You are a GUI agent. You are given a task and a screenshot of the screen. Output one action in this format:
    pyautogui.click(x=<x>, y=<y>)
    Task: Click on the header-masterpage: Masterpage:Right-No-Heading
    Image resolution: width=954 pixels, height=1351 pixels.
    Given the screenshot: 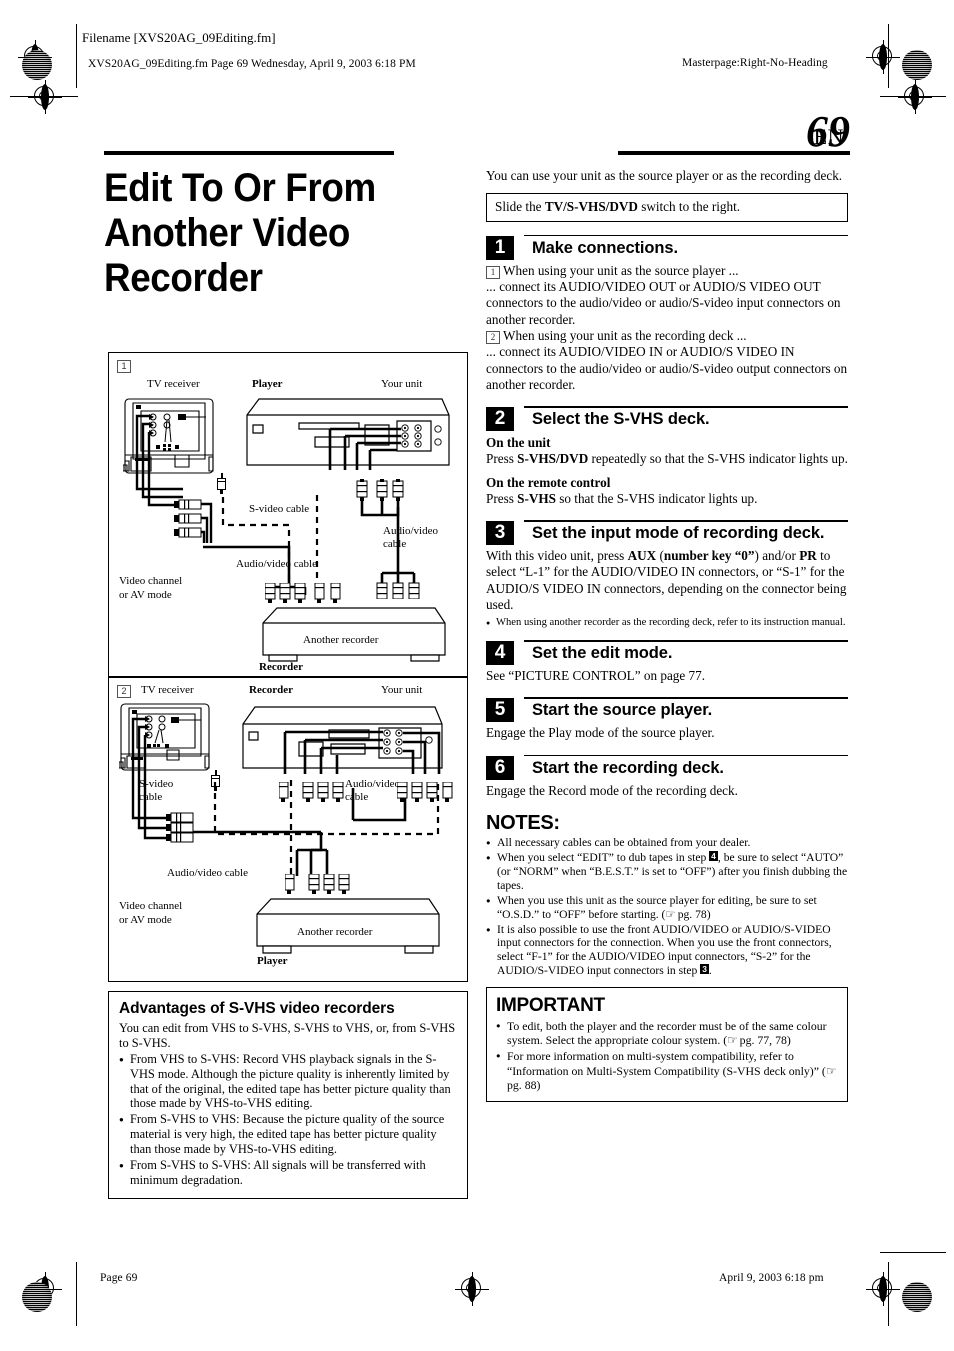 What is the action you would take?
    pyautogui.click(x=755, y=63)
    